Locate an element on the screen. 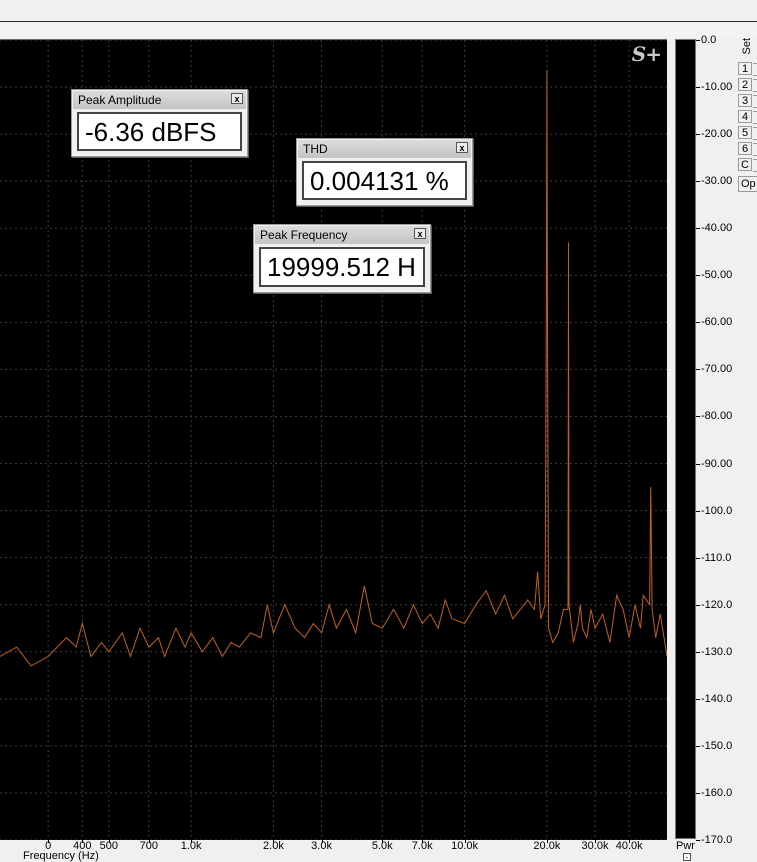  set-button-5: 5 is located at coordinates (747, 133).